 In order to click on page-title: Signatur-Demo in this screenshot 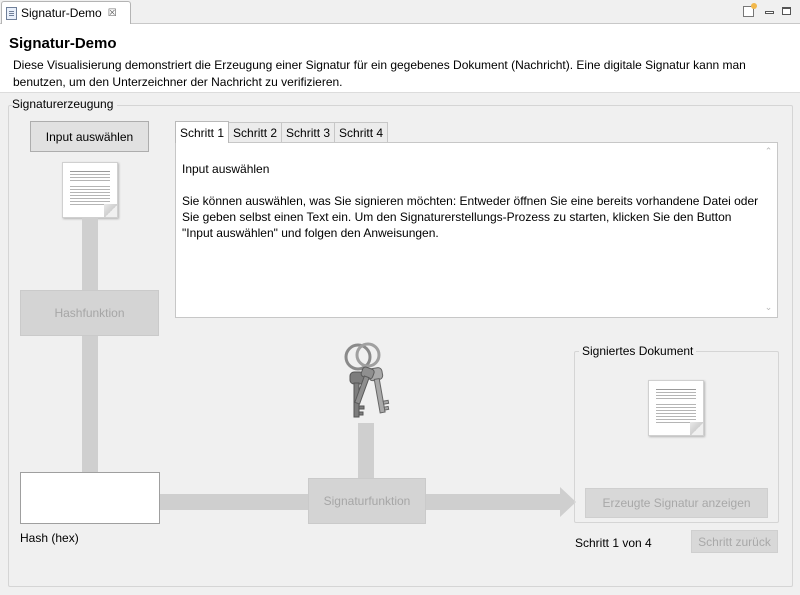, I will do `click(63, 43)`.